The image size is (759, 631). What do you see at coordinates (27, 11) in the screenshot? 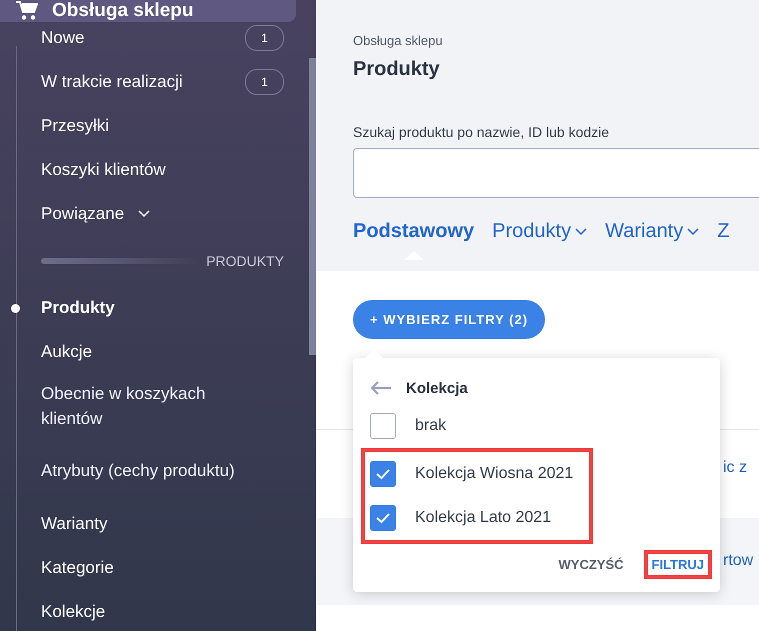
I see `cart-icon` at bounding box center [27, 11].